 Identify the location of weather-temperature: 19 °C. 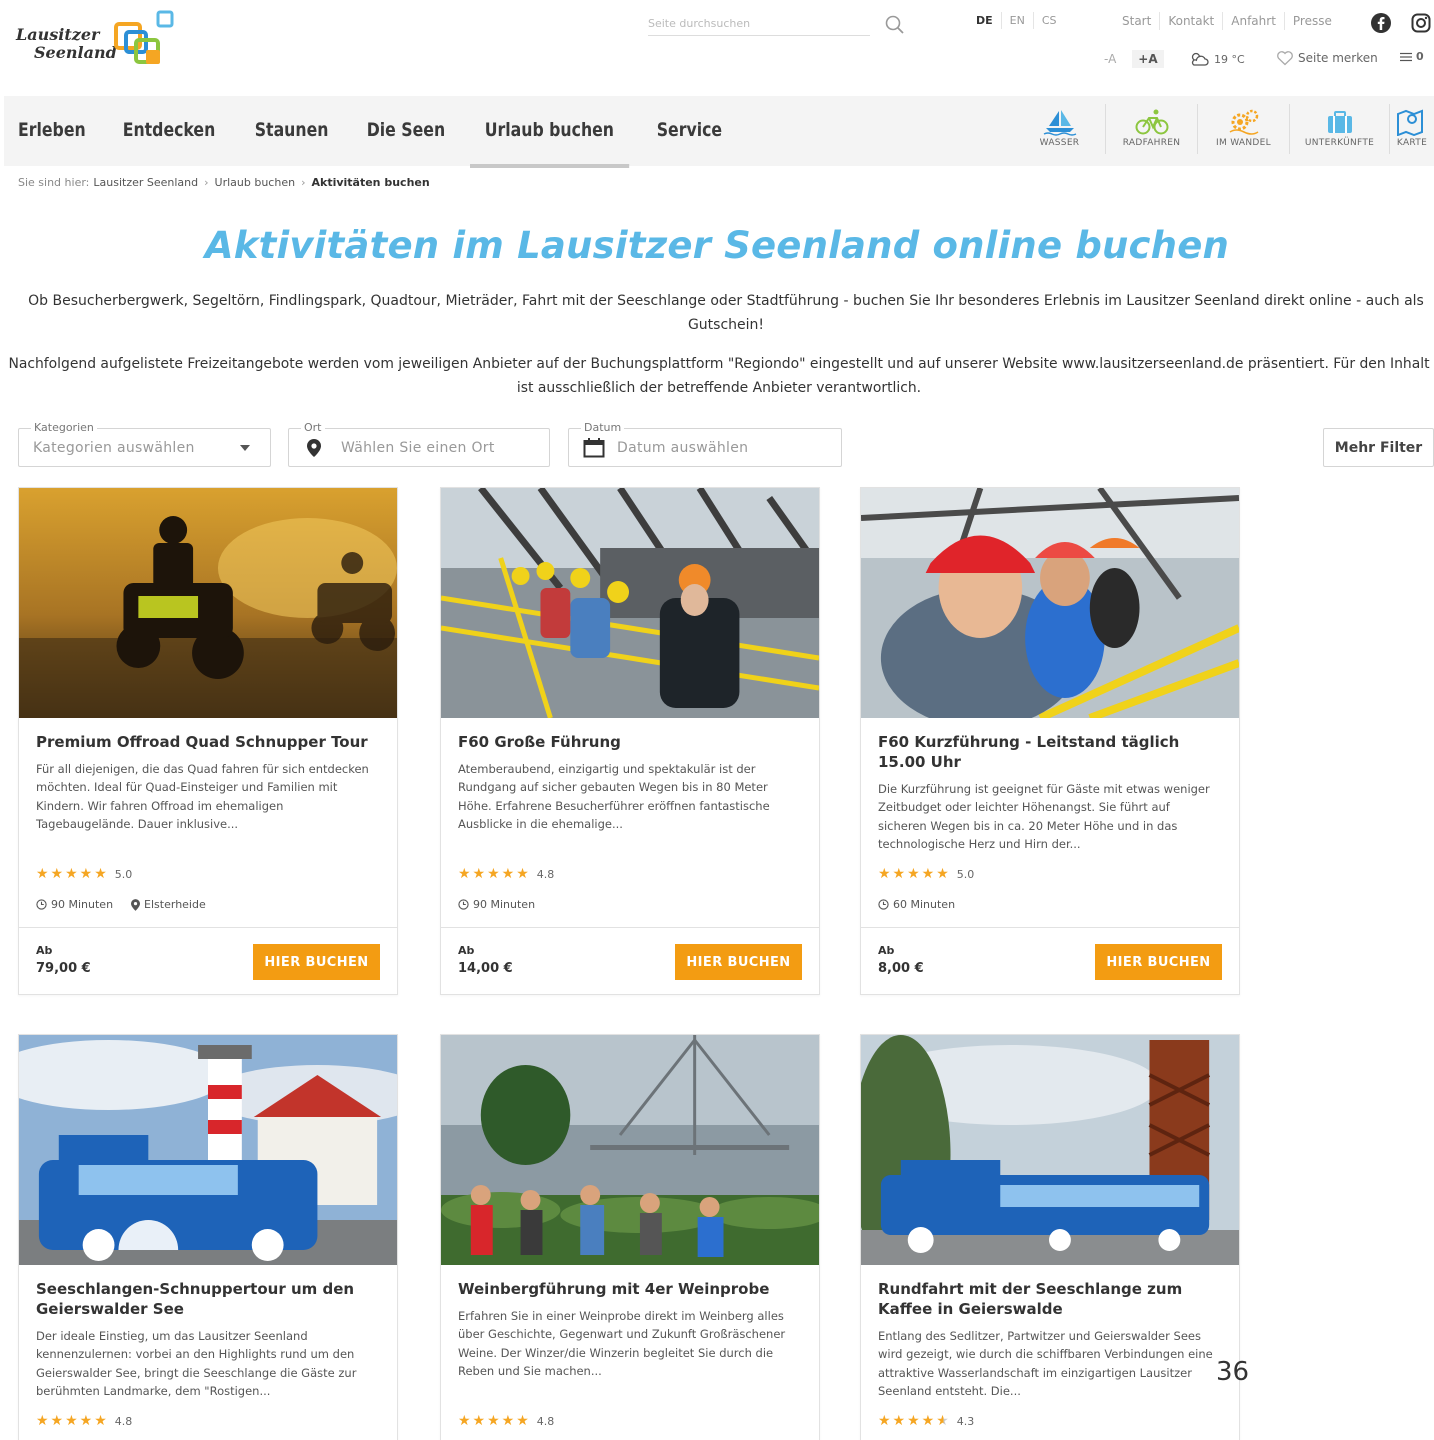
(1229, 59).